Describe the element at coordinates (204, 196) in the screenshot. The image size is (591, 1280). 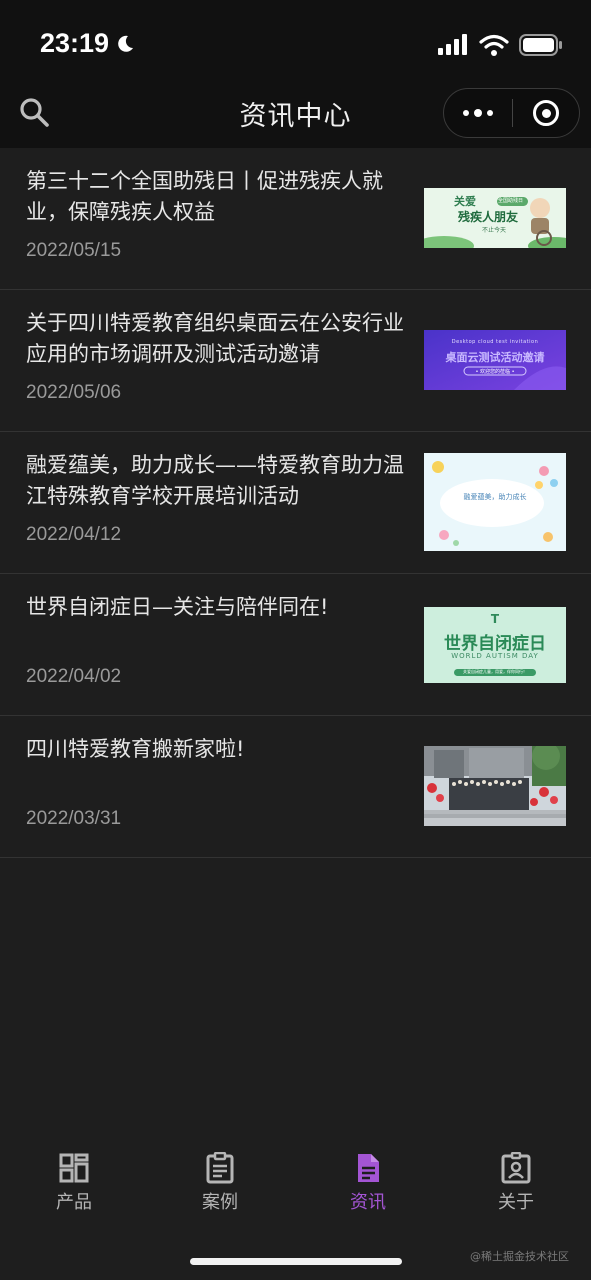
I see `news-title: 第三十二个全国助残日丨促进残疾人就业，保障残疾人权益` at that location.